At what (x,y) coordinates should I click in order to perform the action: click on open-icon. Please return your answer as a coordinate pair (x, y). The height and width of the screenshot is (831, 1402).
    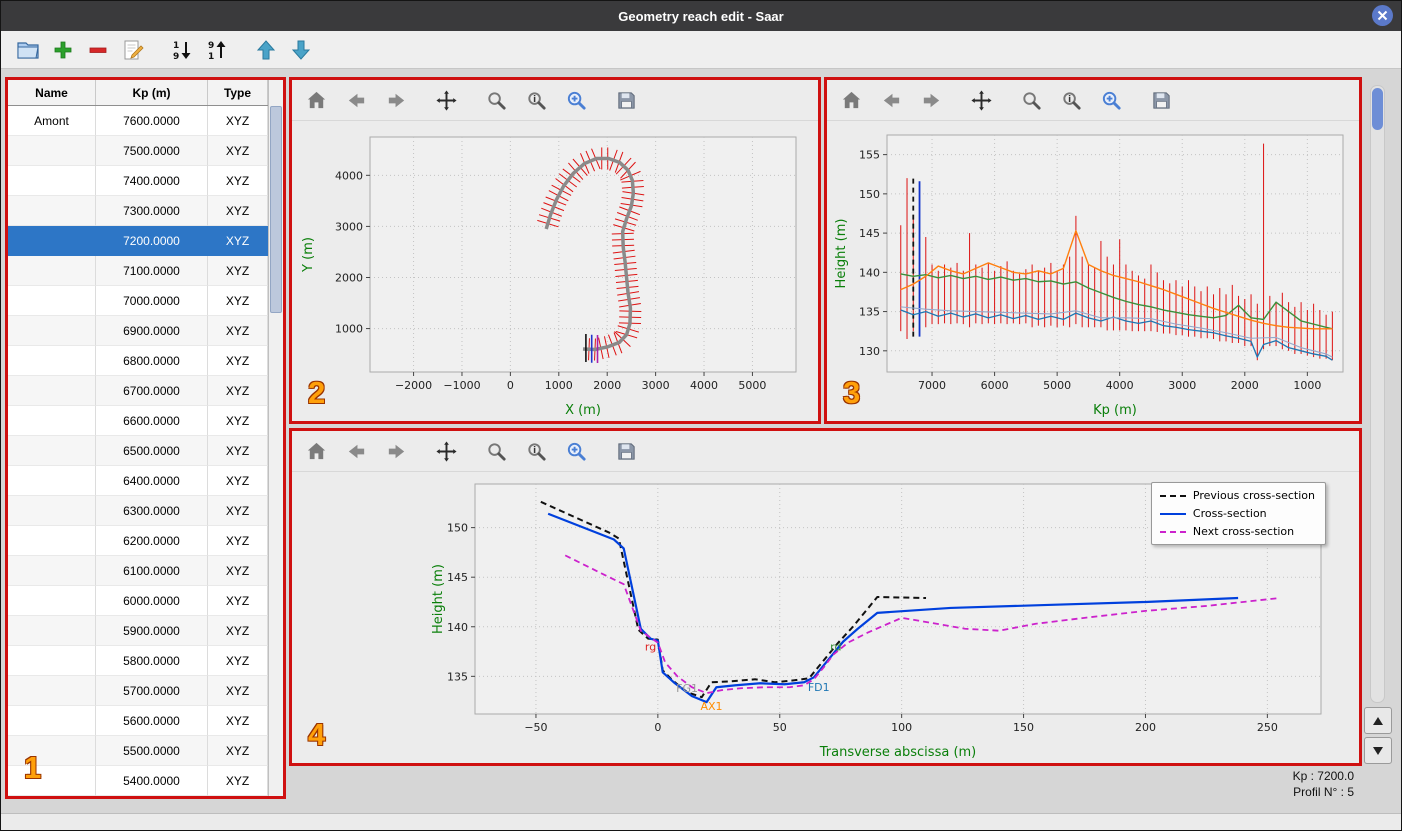
    Looking at the image, I should click on (28, 50).